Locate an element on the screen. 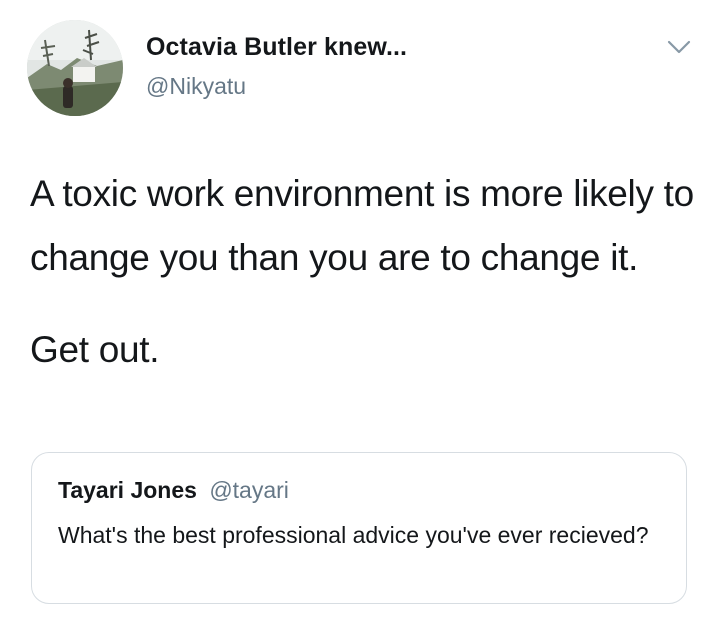 The height and width of the screenshot is (630, 720). author-handle: @Nikyatu is located at coordinates (196, 86).